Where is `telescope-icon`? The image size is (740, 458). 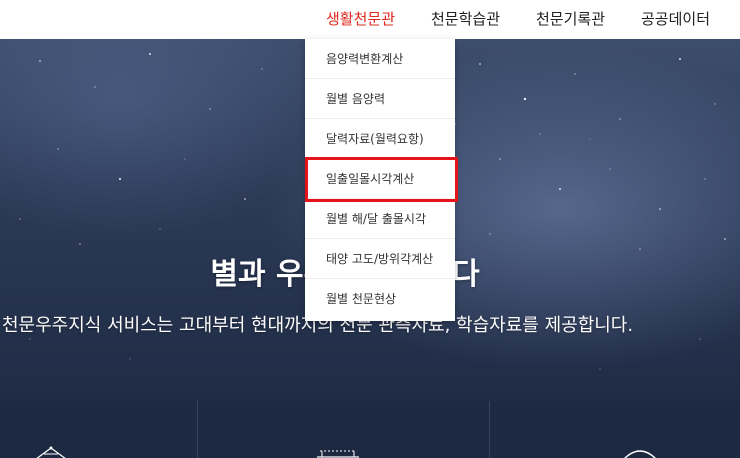
telescope-icon is located at coordinates (640, 451).